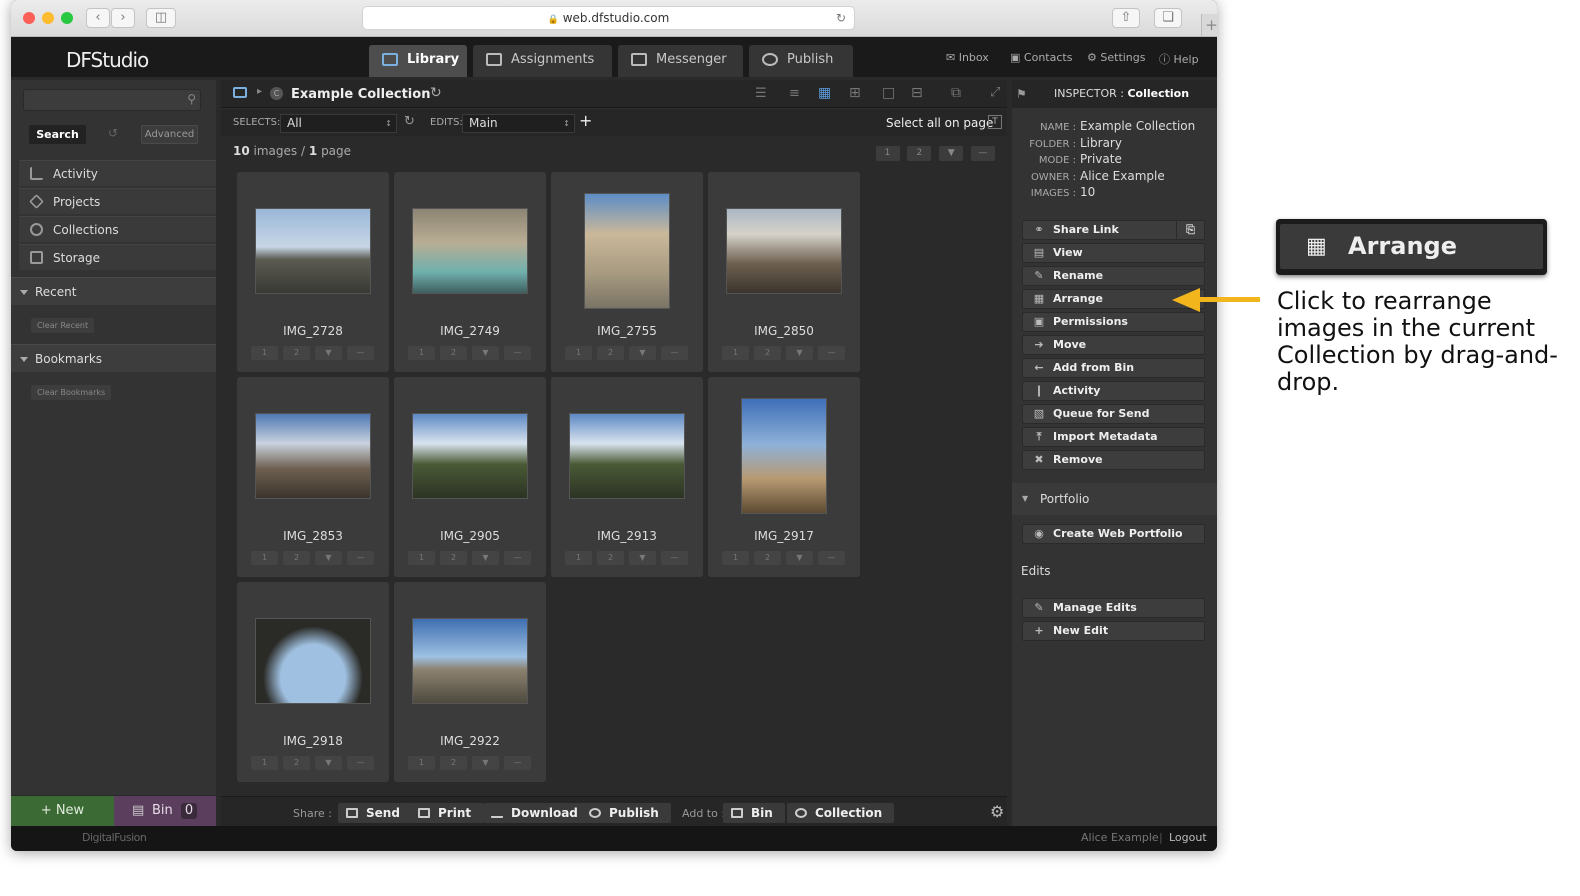  What do you see at coordinates (1113, 631) in the screenshot?
I see `new-edit-button: + New Edit` at bounding box center [1113, 631].